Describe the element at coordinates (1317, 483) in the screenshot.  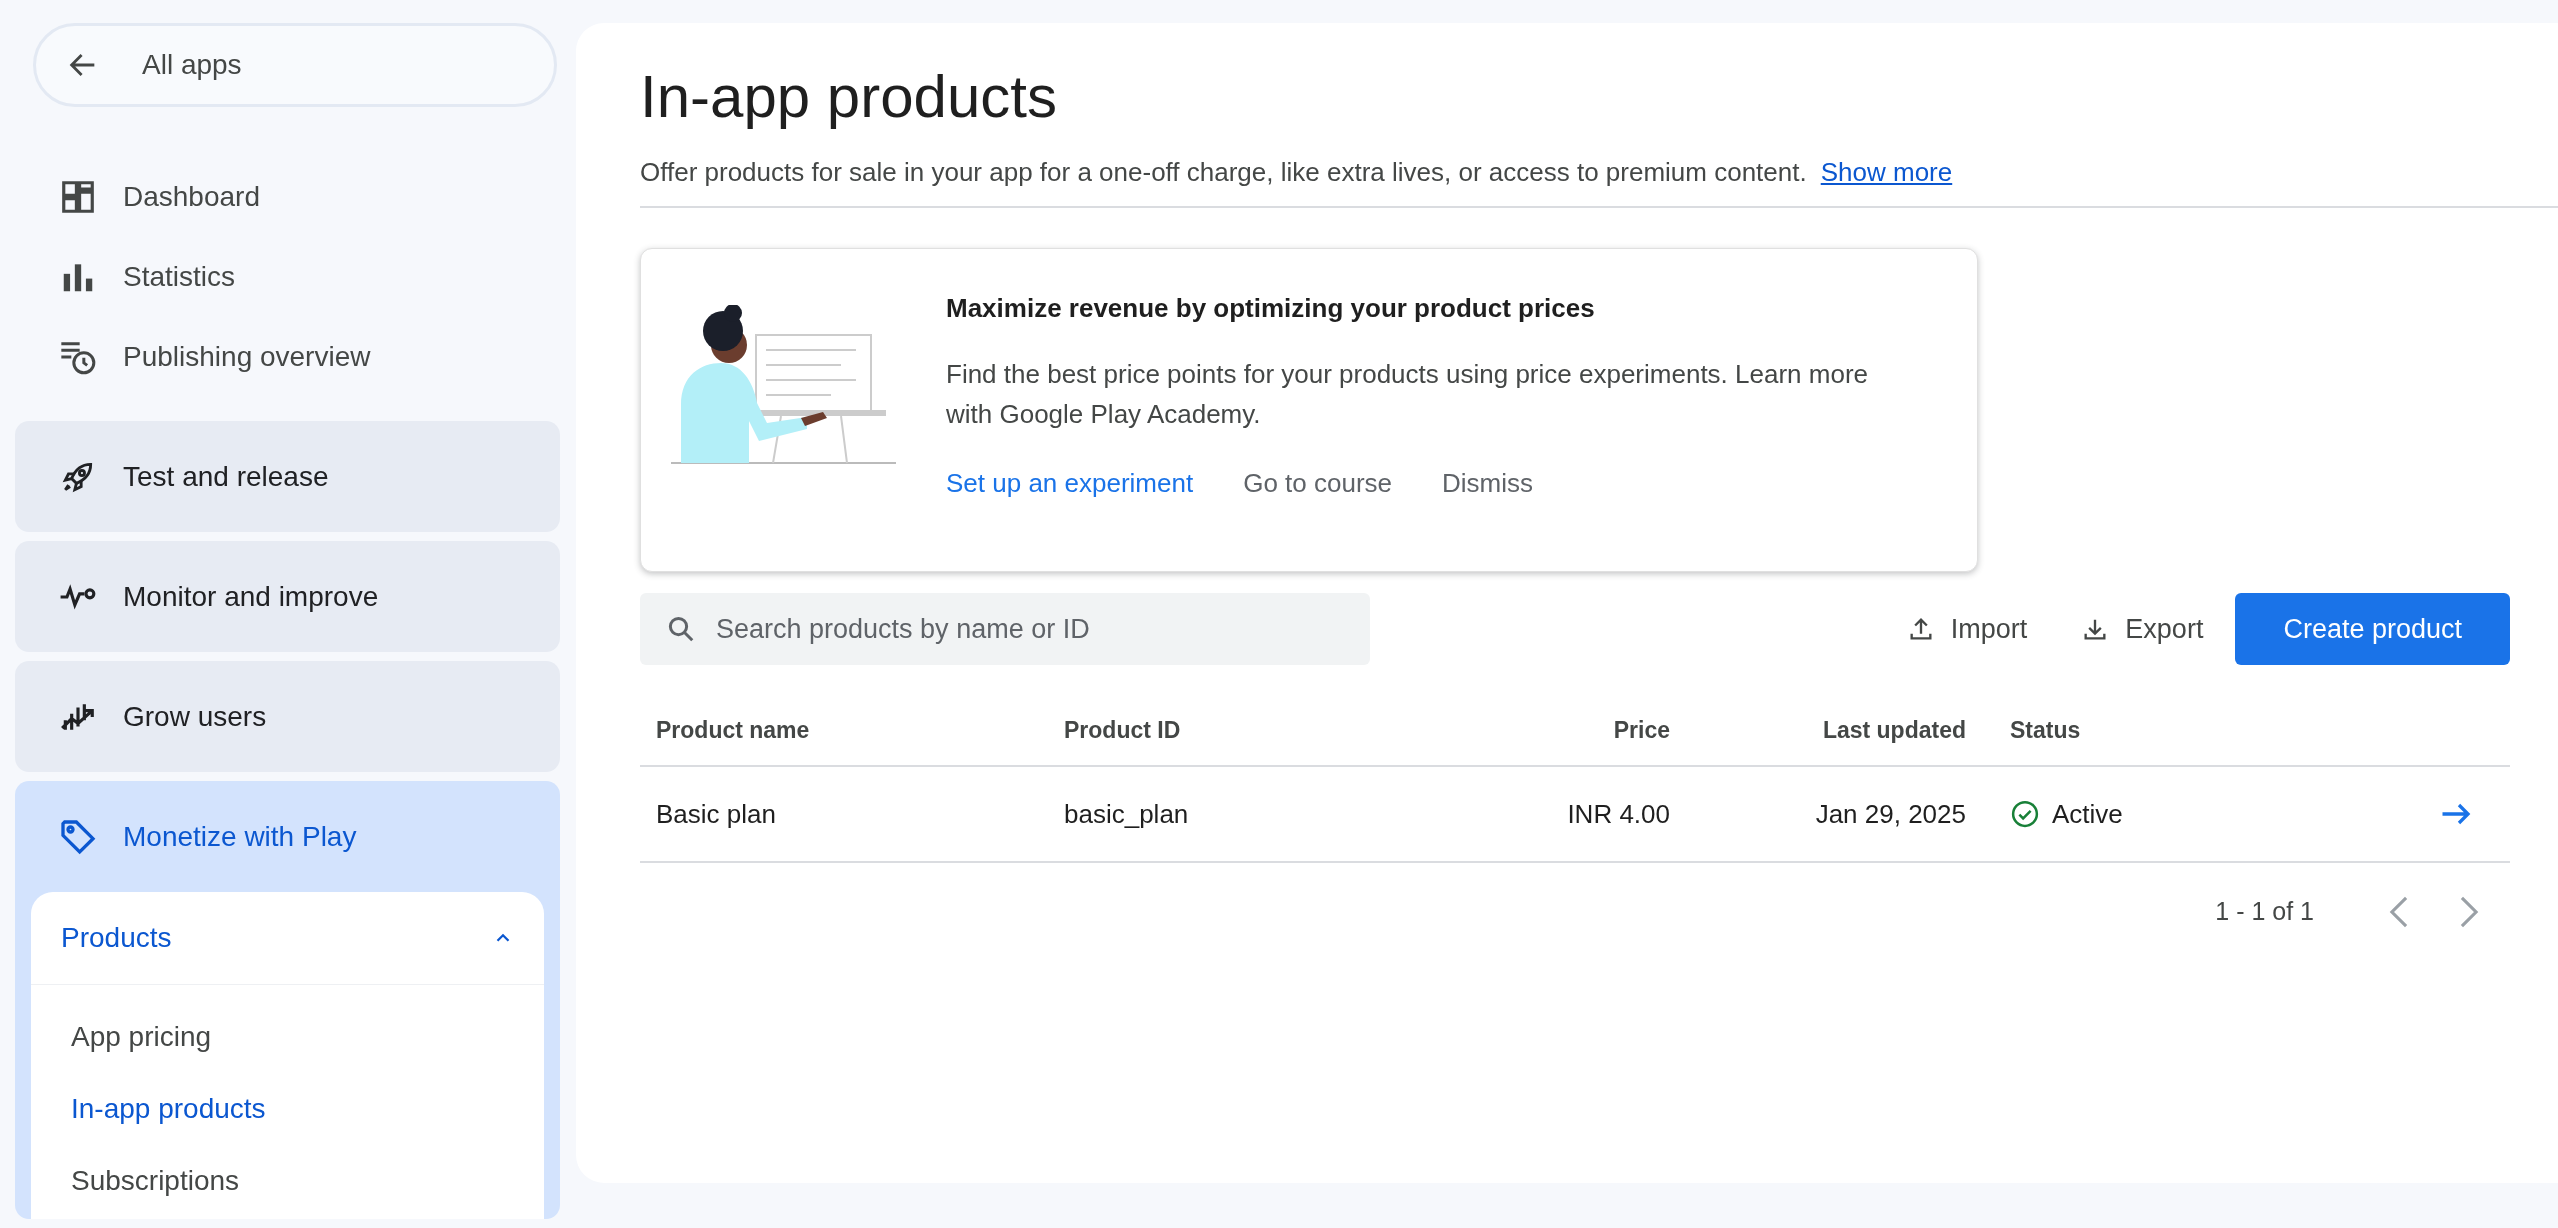
I see `promo-action-link: Go to course` at that location.